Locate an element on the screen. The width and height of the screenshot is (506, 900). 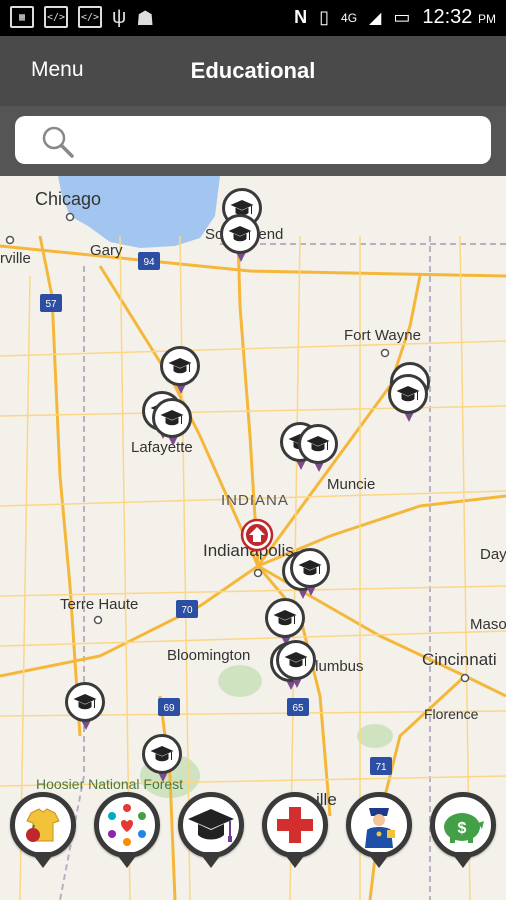
clock-ampm: PM is located at coordinates (487, 19).